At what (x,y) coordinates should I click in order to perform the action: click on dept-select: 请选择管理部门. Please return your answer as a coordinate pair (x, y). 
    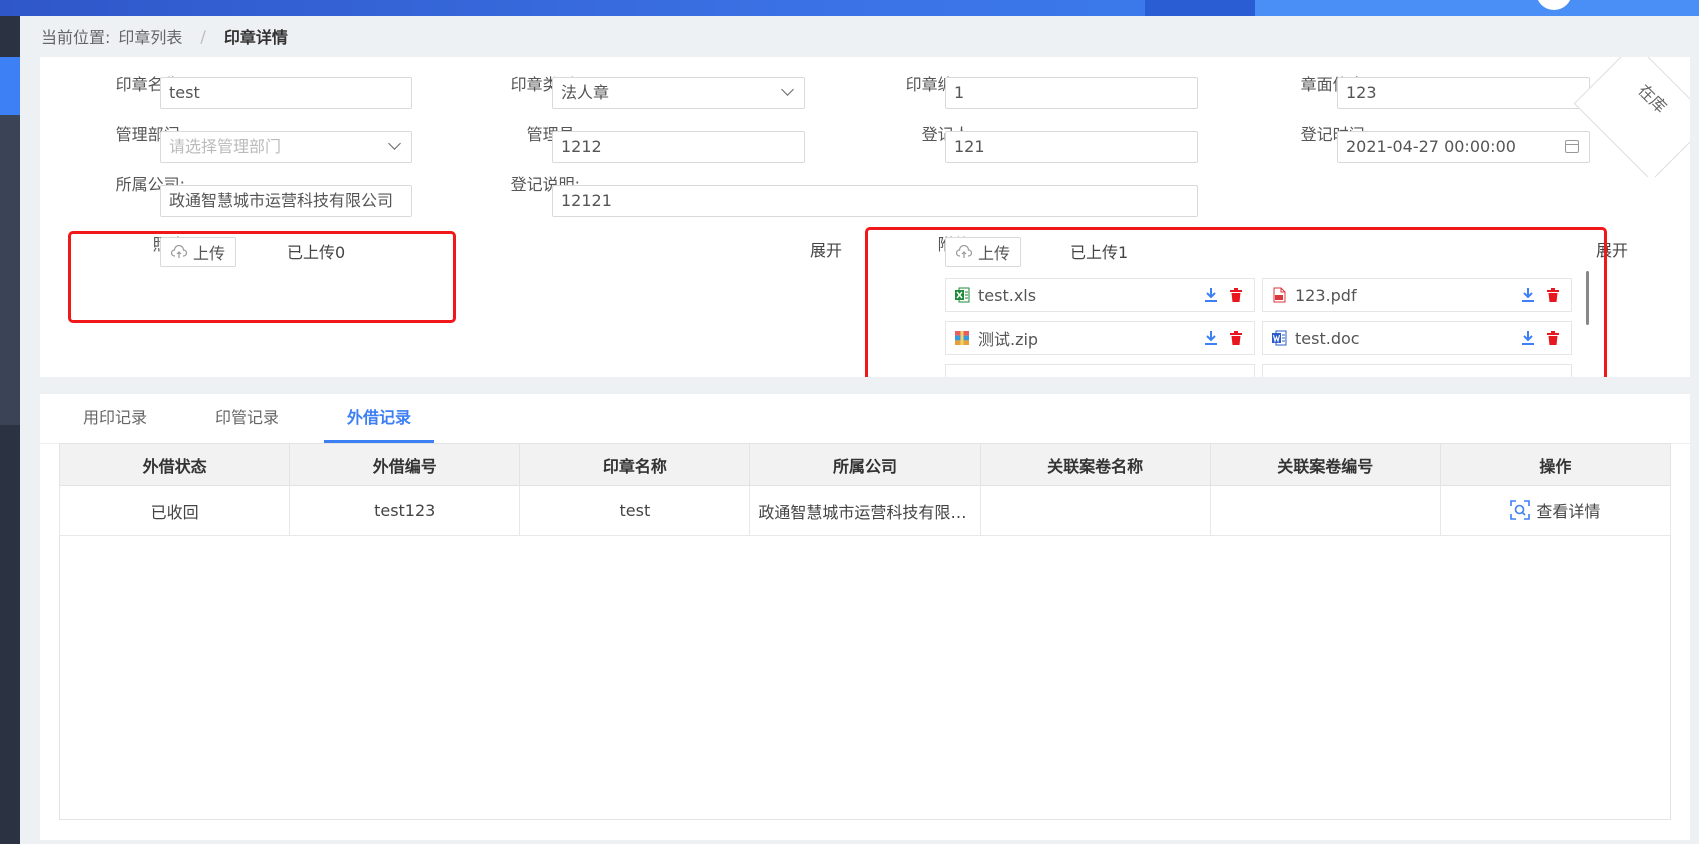
    Looking at the image, I should click on (286, 147).